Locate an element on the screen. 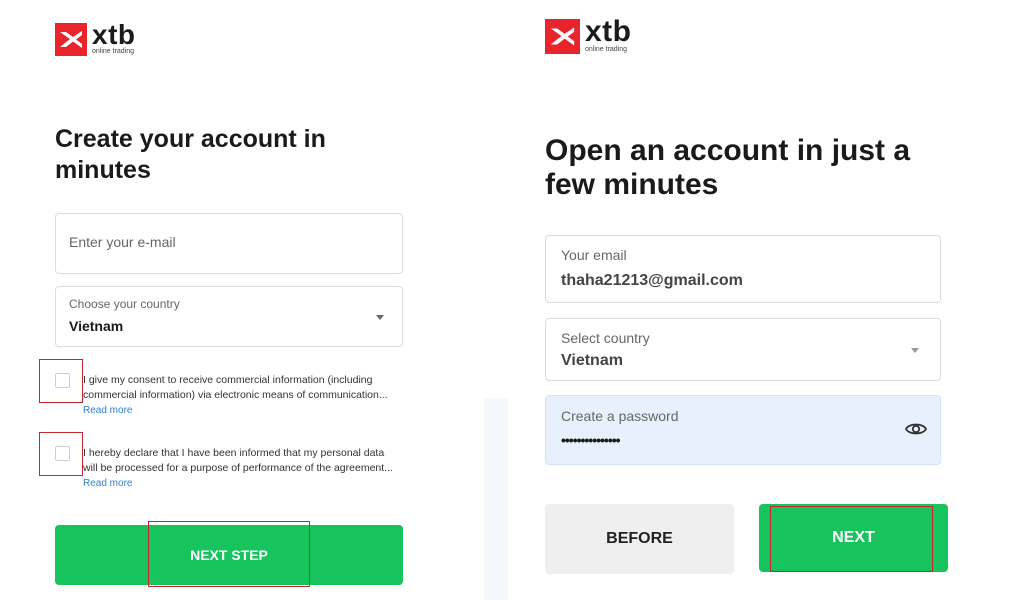 This screenshot has height=600, width=1024. xtb-logo-left: xtb online trading is located at coordinates (95, 37).